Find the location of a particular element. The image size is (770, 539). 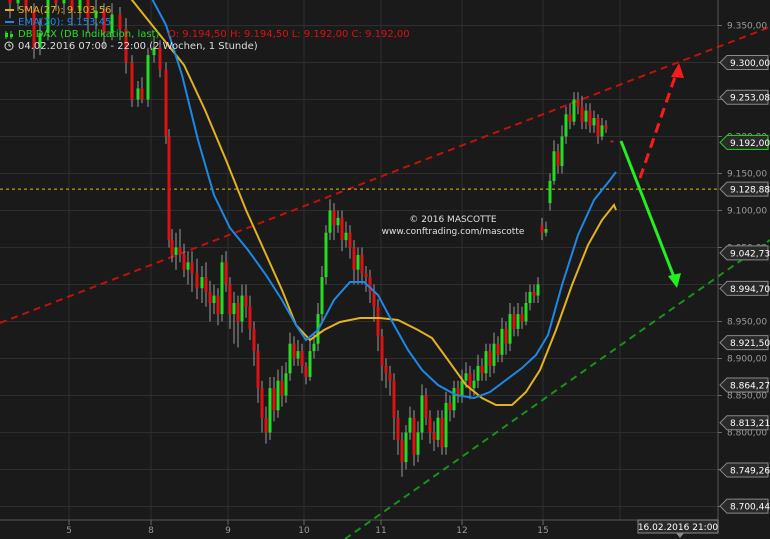

price-tag-label: 9.042,73 is located at coordinates (750, 254).